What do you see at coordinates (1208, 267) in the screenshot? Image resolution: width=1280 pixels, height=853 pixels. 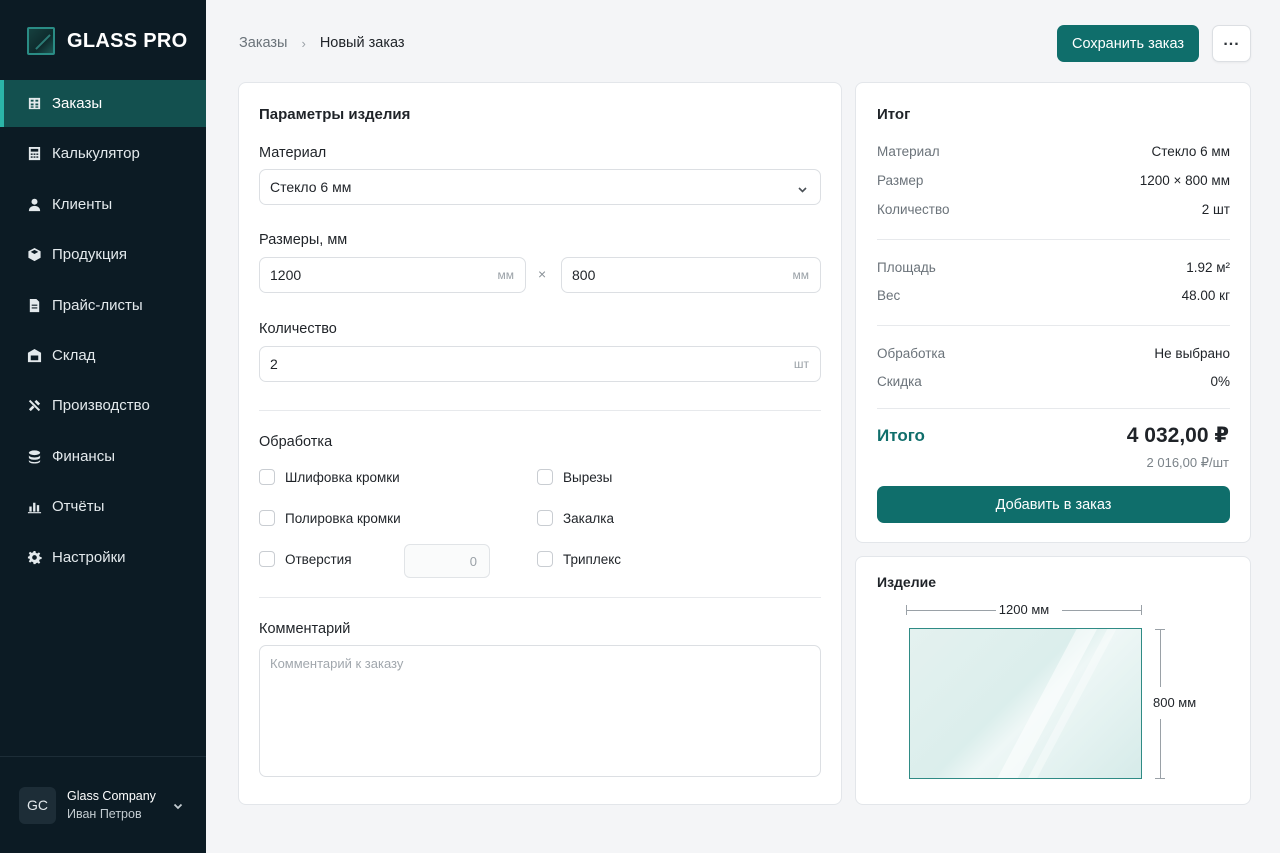 I see `summary-value: 1.92 м²` at bounding box center [1208, 267].